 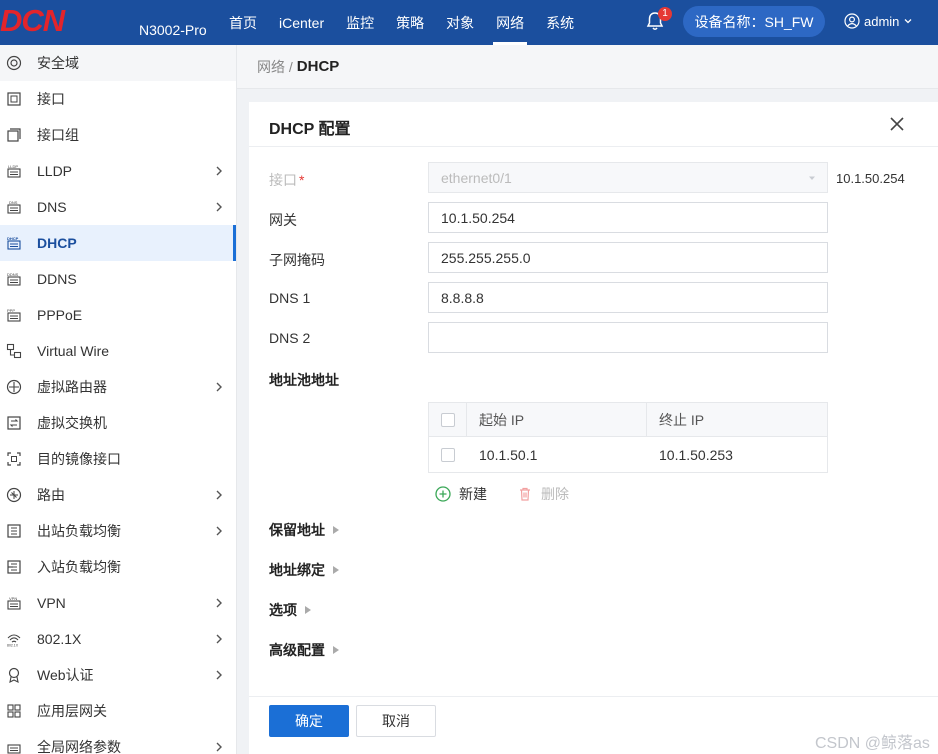 I want to click on delete-pool-button: 删除, so click(x=543, y=494).